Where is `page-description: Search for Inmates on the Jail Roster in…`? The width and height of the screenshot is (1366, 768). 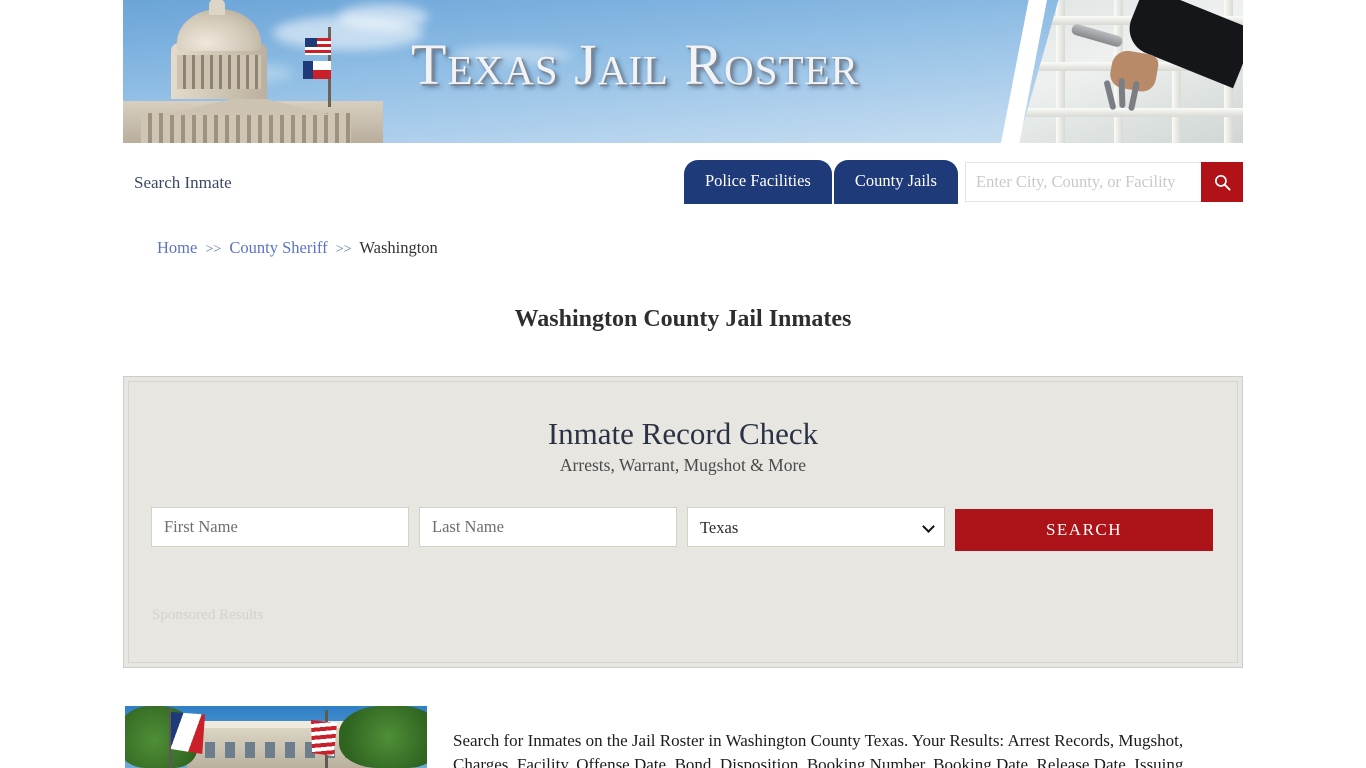
page-description: Search for Inmates on the Jail Roster in… is located at coordinates (818, 749).